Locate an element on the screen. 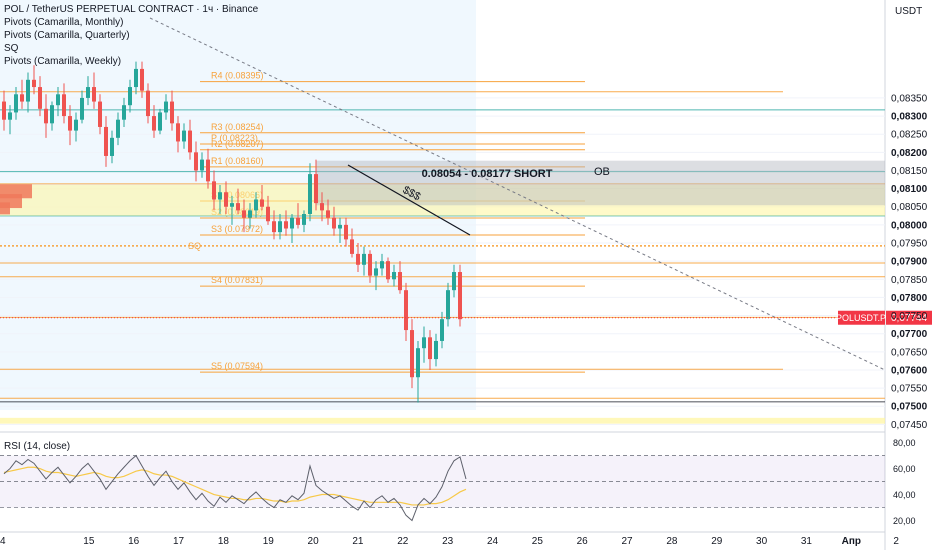 The image size is (932, 555). indicator-legend-3: Pivots (Camarilla, Weekly) is located at coordinates (131, 61).